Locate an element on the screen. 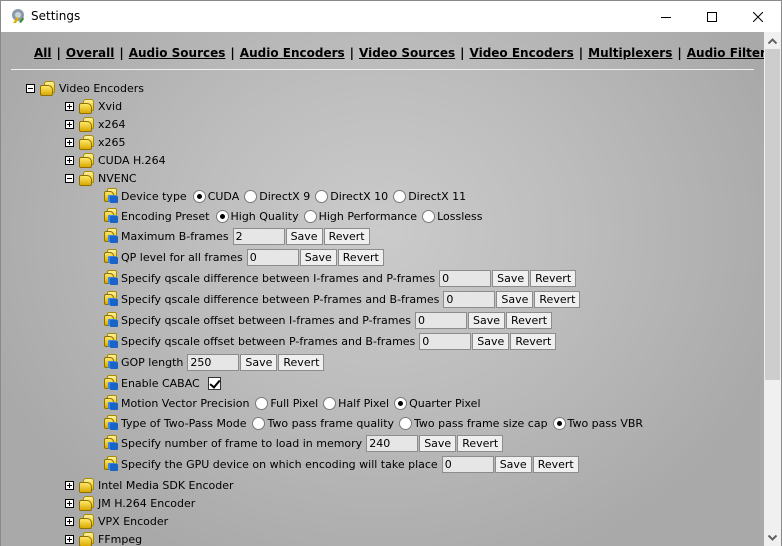  radio-high-quality is located at coordinates (222, 216).